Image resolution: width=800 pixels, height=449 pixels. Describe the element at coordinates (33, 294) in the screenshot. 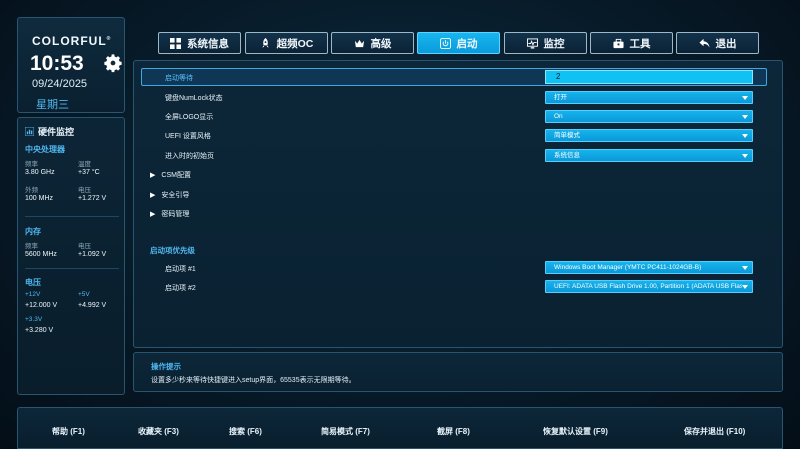

I see `v12-label: +12V` at that location.